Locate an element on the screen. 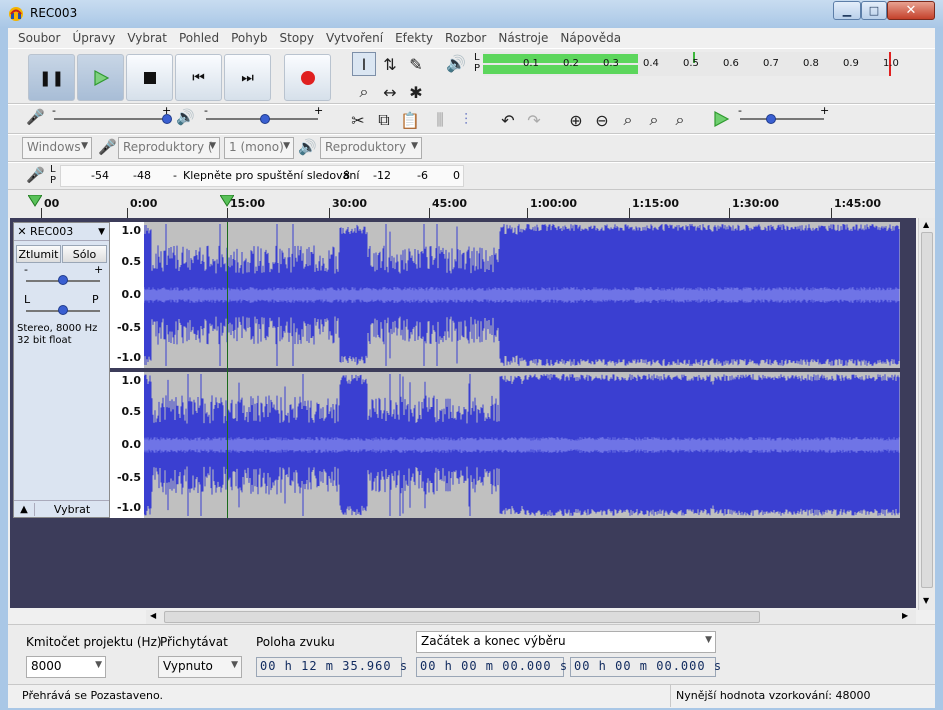  scroll-left-icon: ◀ is located at coordinates (153, 615).